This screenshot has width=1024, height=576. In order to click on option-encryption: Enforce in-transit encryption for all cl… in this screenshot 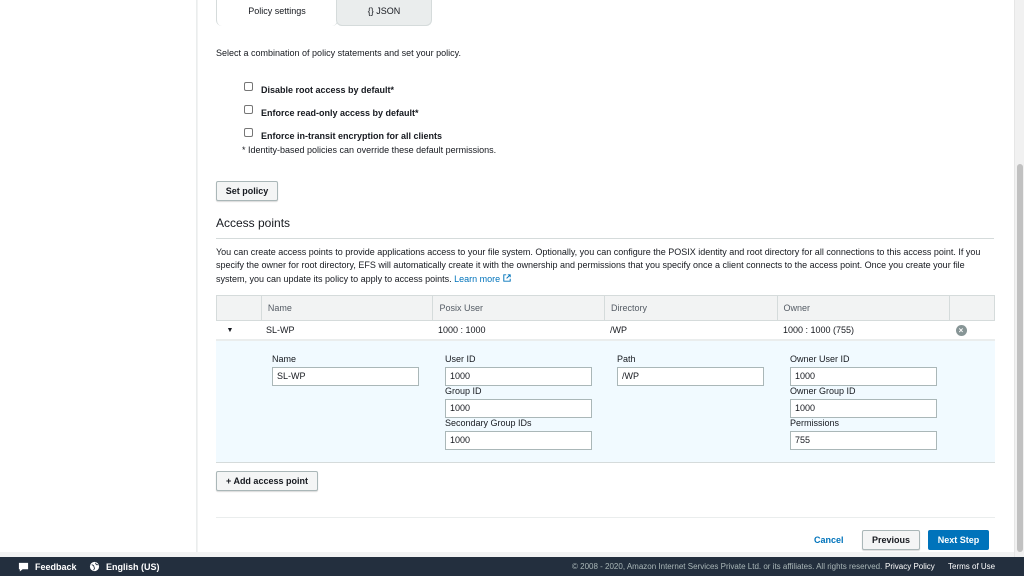, I will do `click(343, 135)`.